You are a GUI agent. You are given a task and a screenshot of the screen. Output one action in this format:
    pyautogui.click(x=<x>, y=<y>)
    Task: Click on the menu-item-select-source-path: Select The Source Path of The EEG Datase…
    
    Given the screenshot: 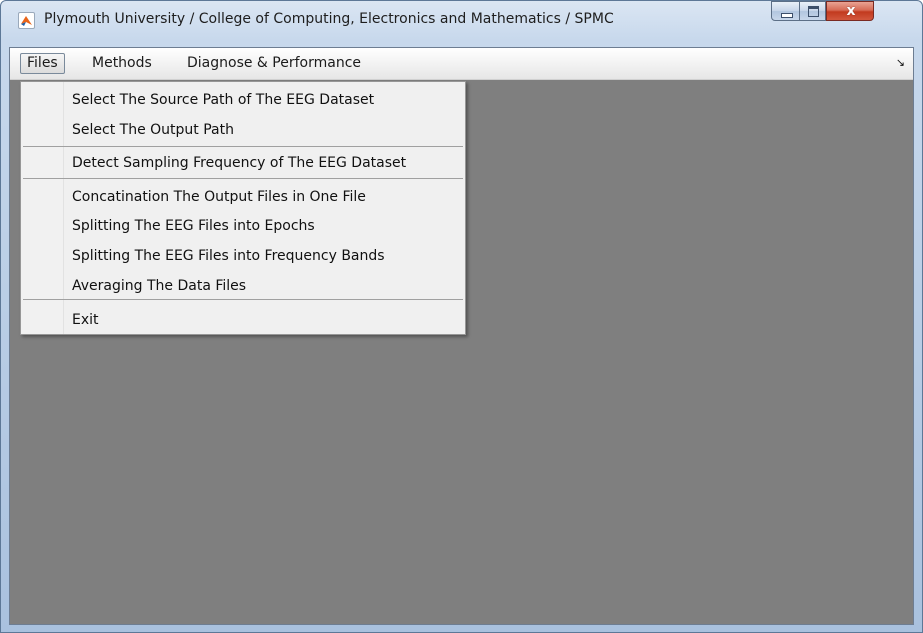 What is the action you would take?
    pyautogui.click(x=223, y=100)
    